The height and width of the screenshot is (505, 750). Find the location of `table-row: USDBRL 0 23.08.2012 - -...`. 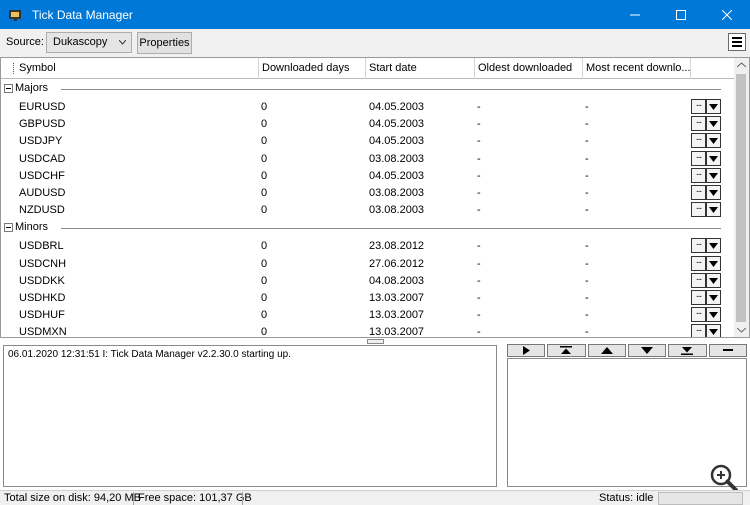

table-row: USDBRL 0 23.08.2012 - -... is located at coordinates (367, 246).